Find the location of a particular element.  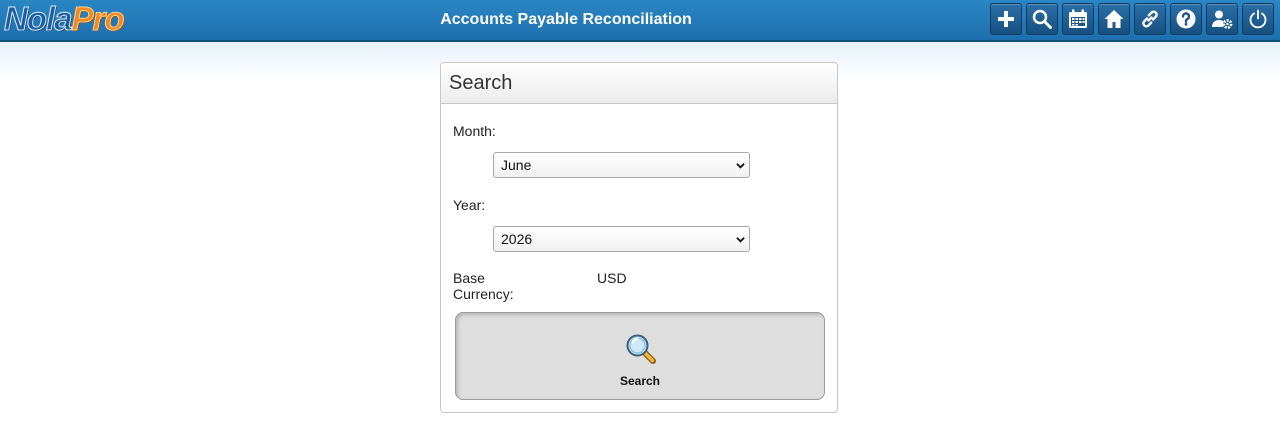

plus-icon is located at coordinates (1006, 19).